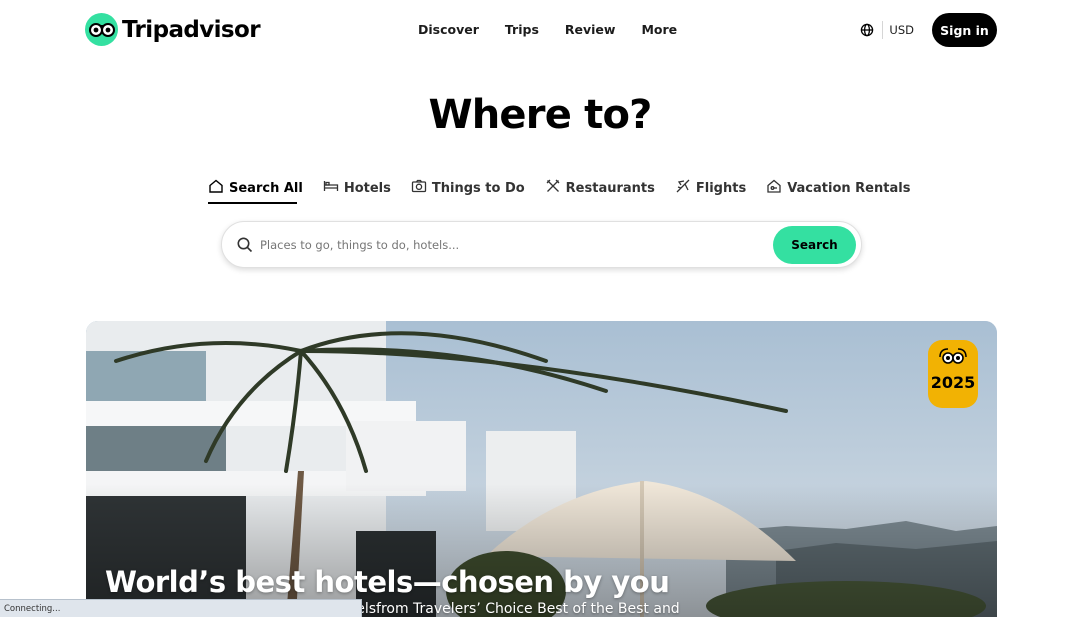 This screenshot has width=1080, height=617. I want to click on tab-things-to-do: Things to Do, so click(468, 188).